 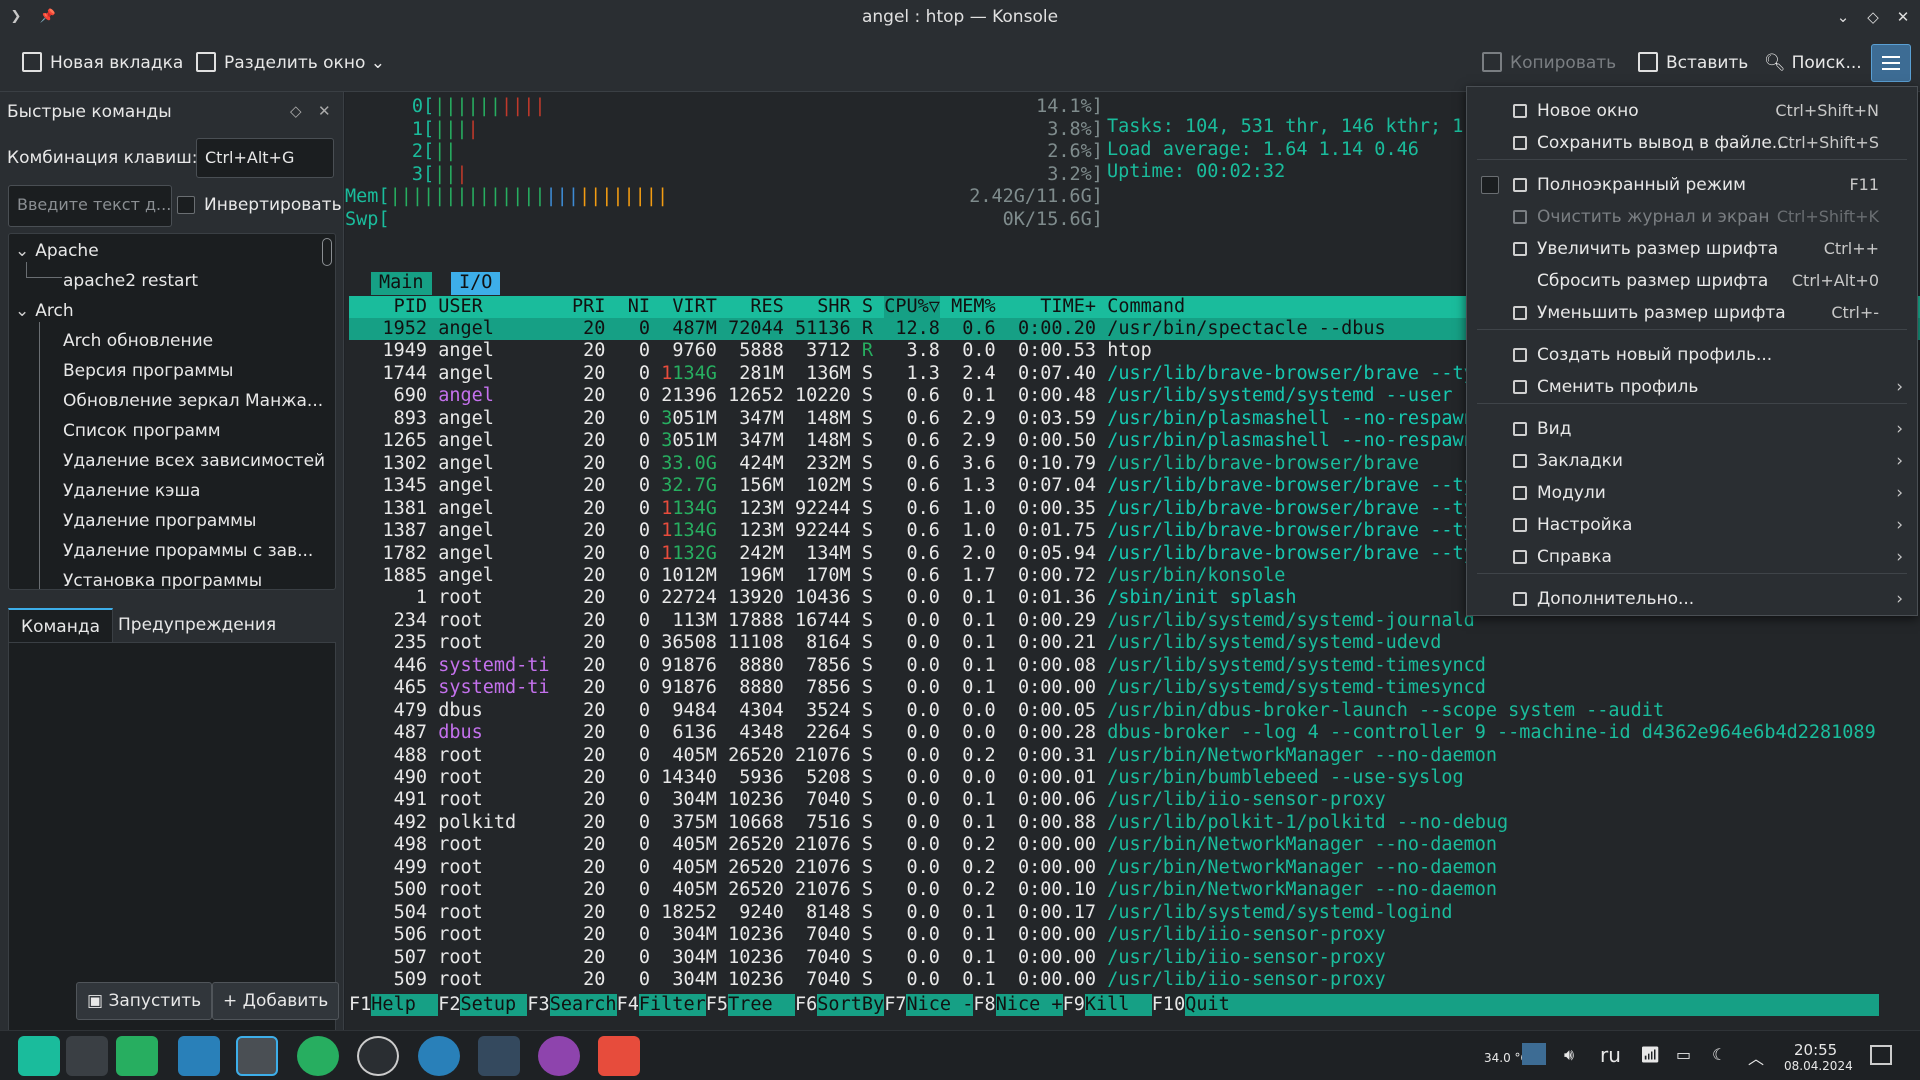 I want to click on fkey-label: Quit, so click(x=1207, y=1005).